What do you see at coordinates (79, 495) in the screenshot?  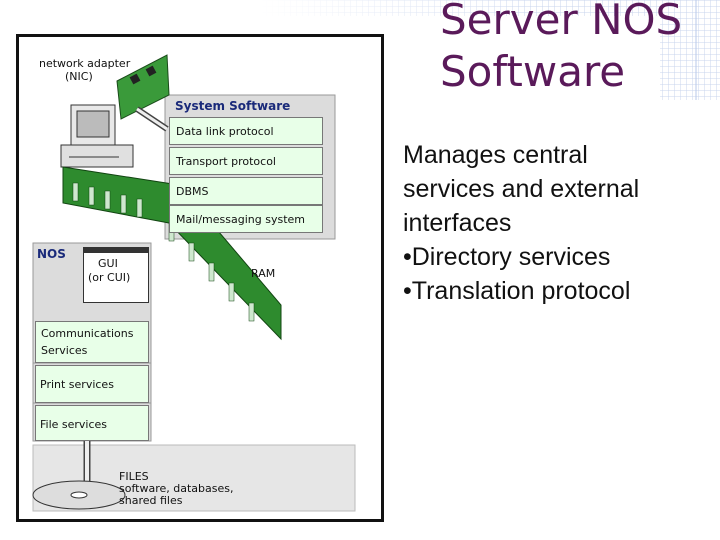 I see `disk-icon` at bounding box center [79, 495].